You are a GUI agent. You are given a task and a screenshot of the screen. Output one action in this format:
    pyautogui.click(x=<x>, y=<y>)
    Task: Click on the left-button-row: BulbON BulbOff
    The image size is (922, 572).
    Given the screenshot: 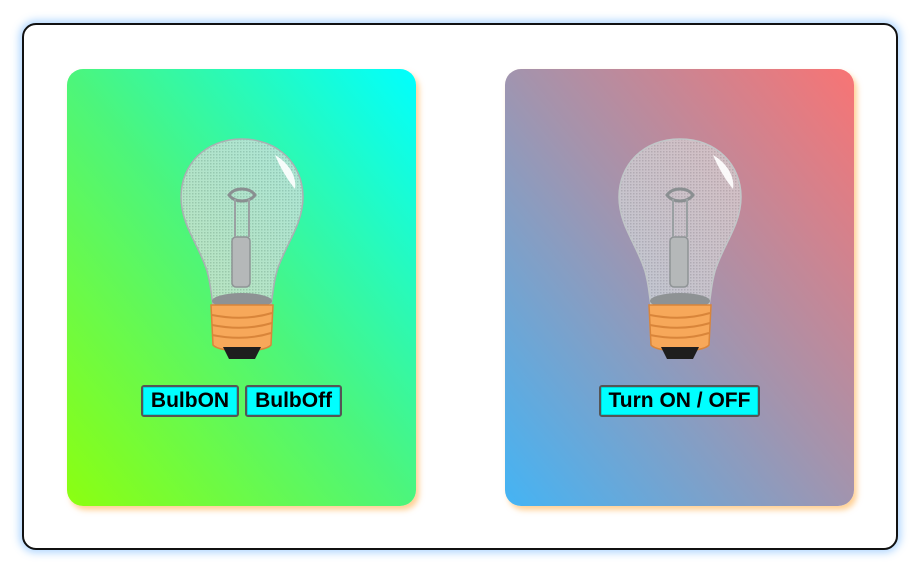 What is the action you would take?
    pyautogui.click(x=241, y=401)
    